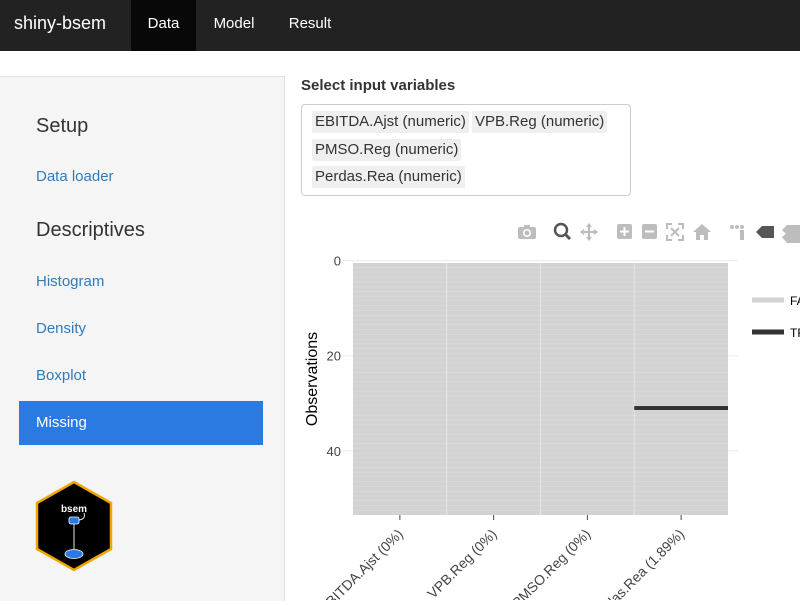 Image resolution: width=800 pixels, height=605 pixels. What do you see at coordinates (163, 25) in the screenshot?
I see `tab-data: Data` at bounding box center [163, 25].